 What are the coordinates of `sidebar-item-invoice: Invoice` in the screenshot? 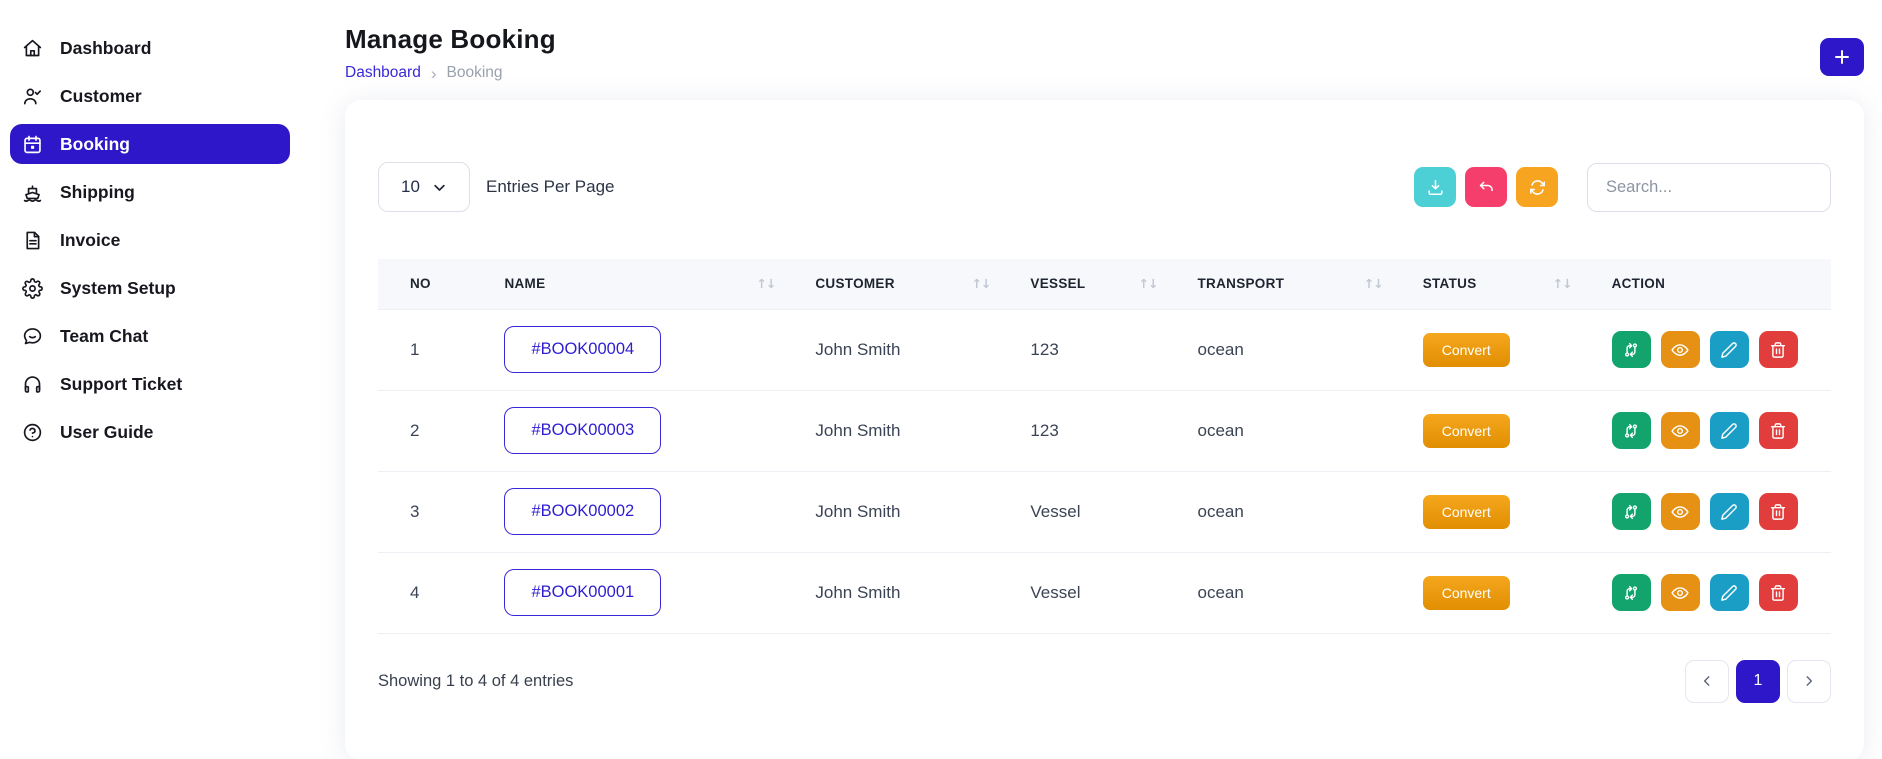 It's located at (150, 240).